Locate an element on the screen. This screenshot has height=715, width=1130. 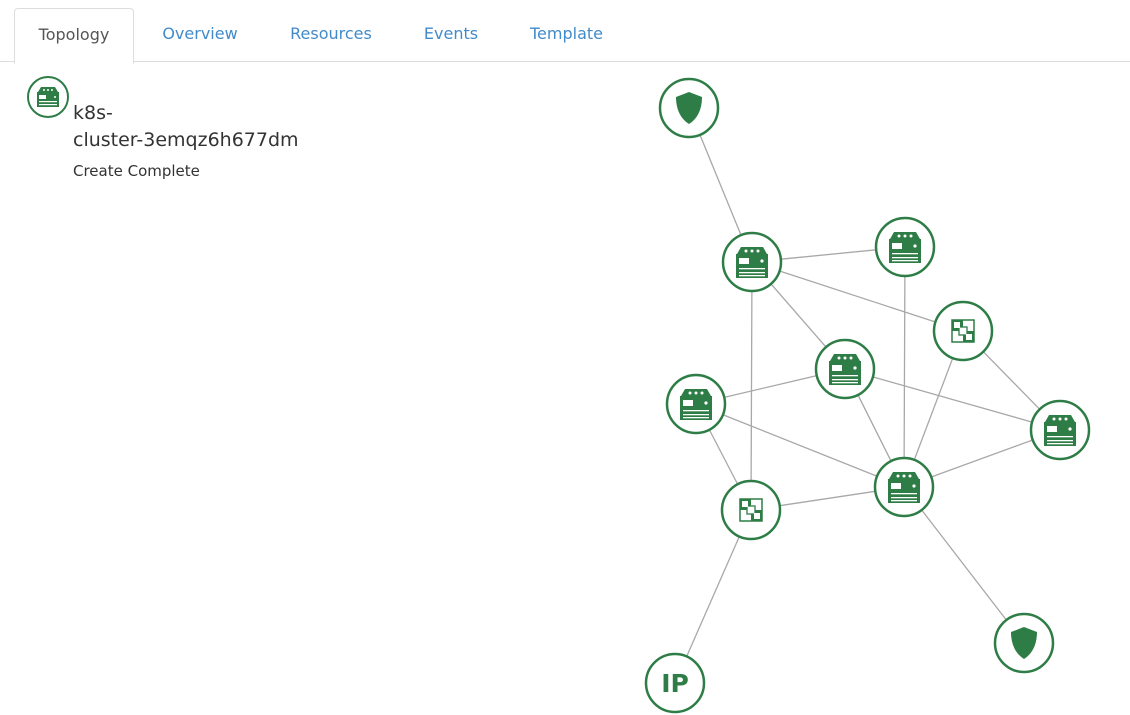
node-server-f is located at coordinates (904, 487).